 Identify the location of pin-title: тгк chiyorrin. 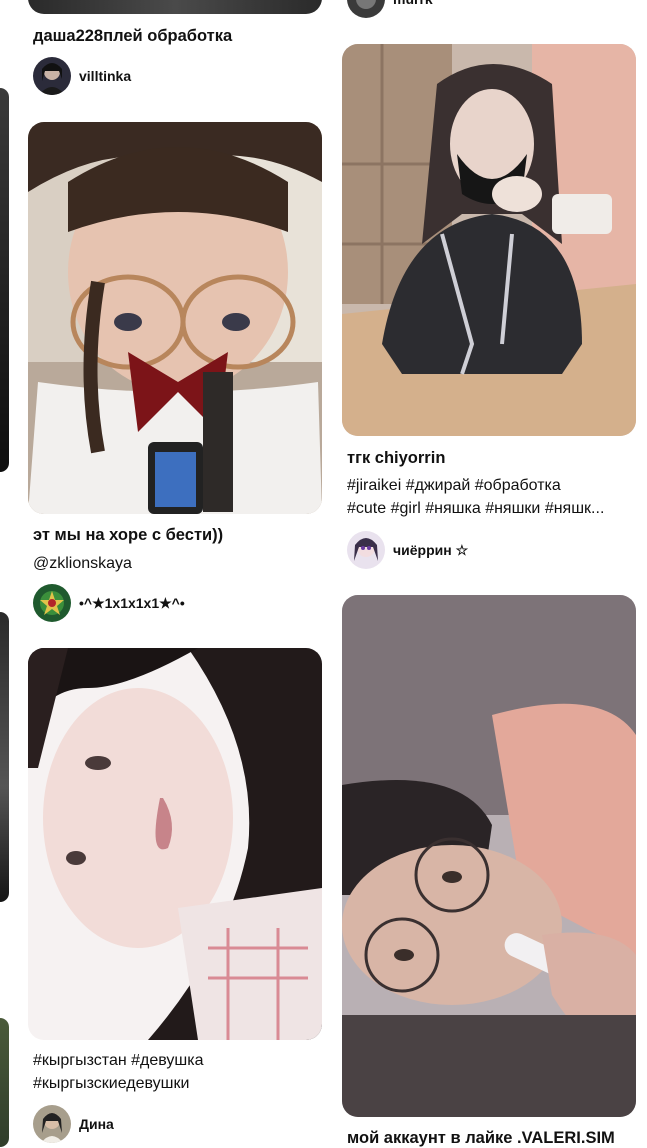
(396, 458).